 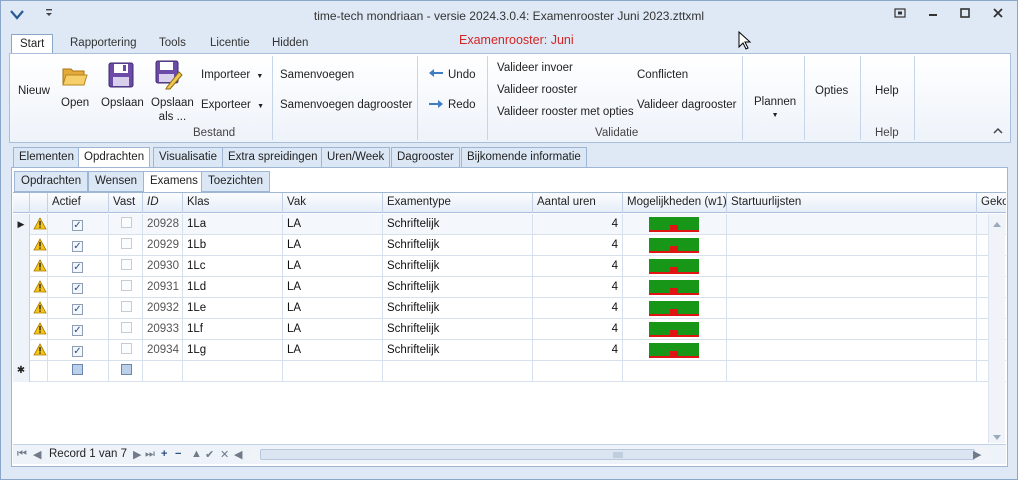 I want to click on tab-visualisatie: Visualisatie, so click(x=188, y=157).